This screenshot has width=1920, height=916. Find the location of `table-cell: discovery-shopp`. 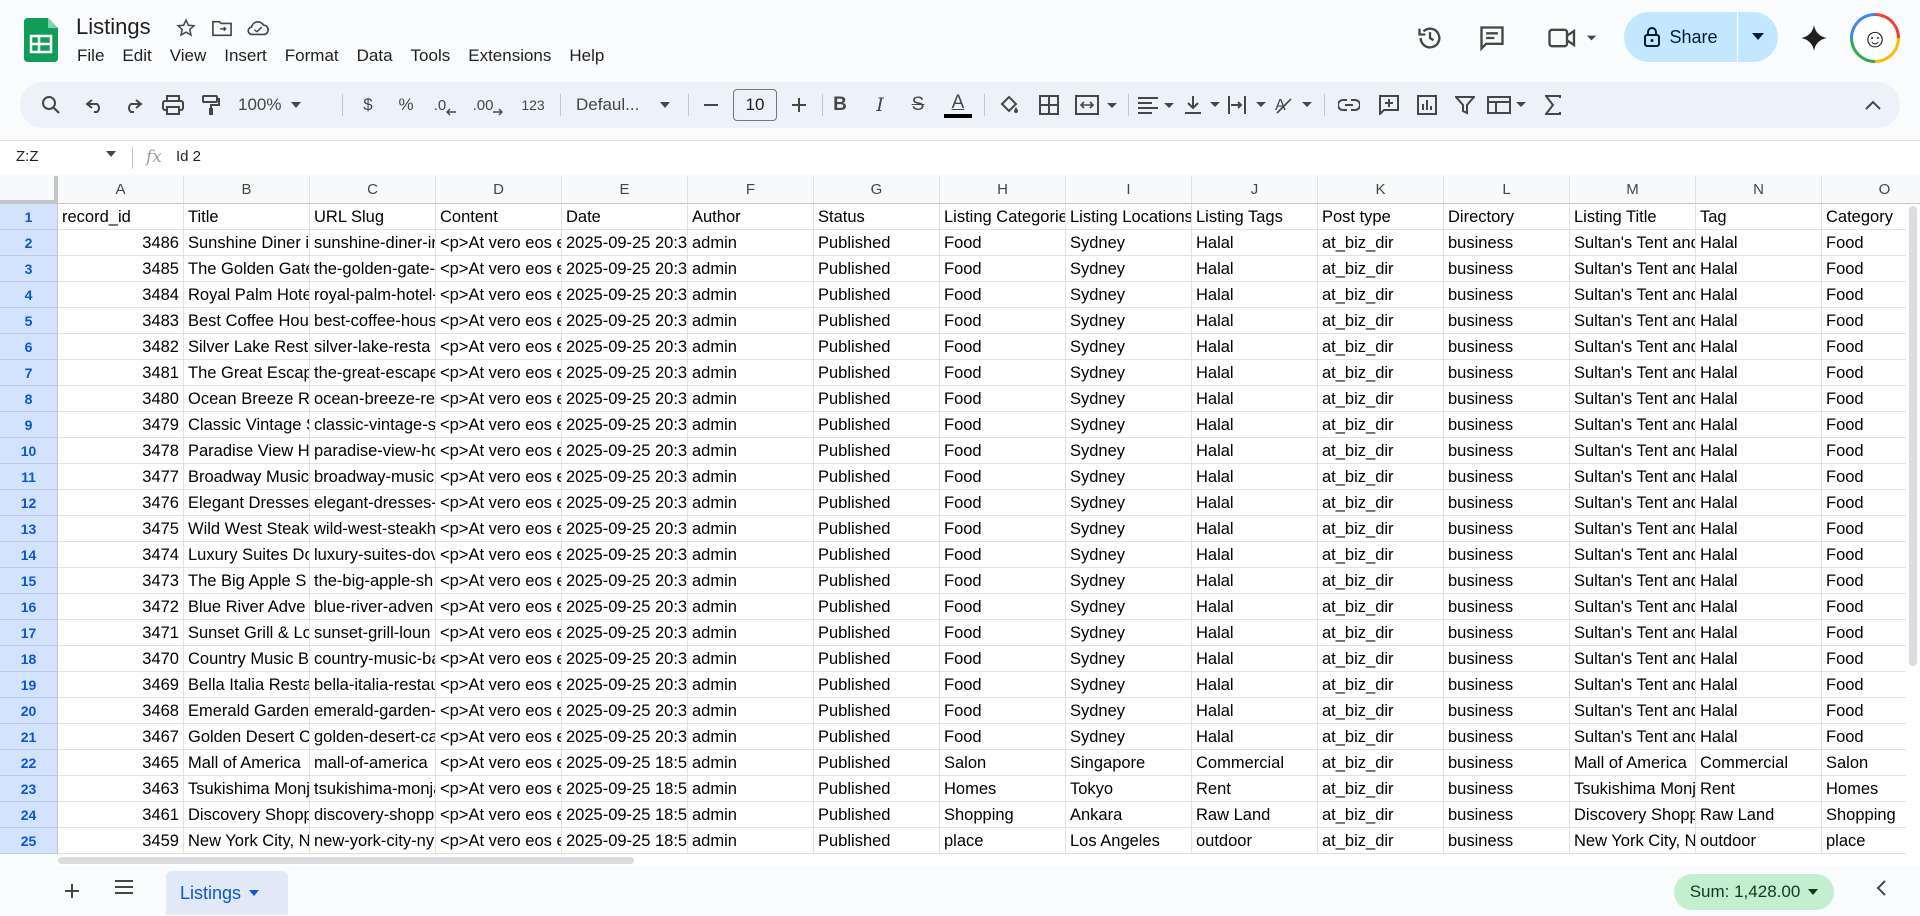

table-cell: discovery-shopp is located at coordinates (373, 815).